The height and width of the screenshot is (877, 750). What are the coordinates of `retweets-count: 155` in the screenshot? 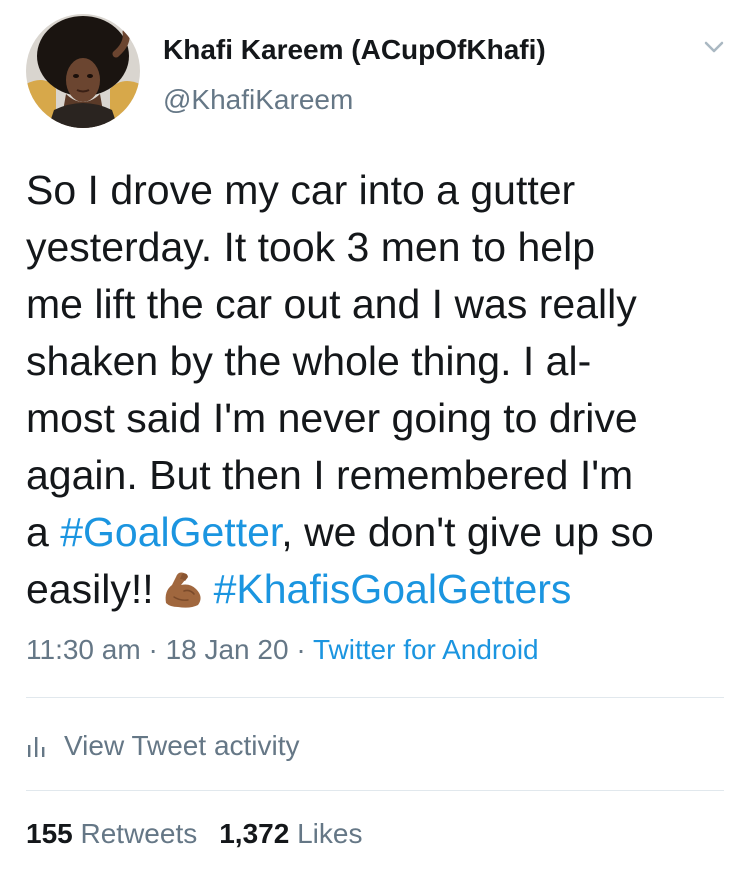 It's located at (49, 833).